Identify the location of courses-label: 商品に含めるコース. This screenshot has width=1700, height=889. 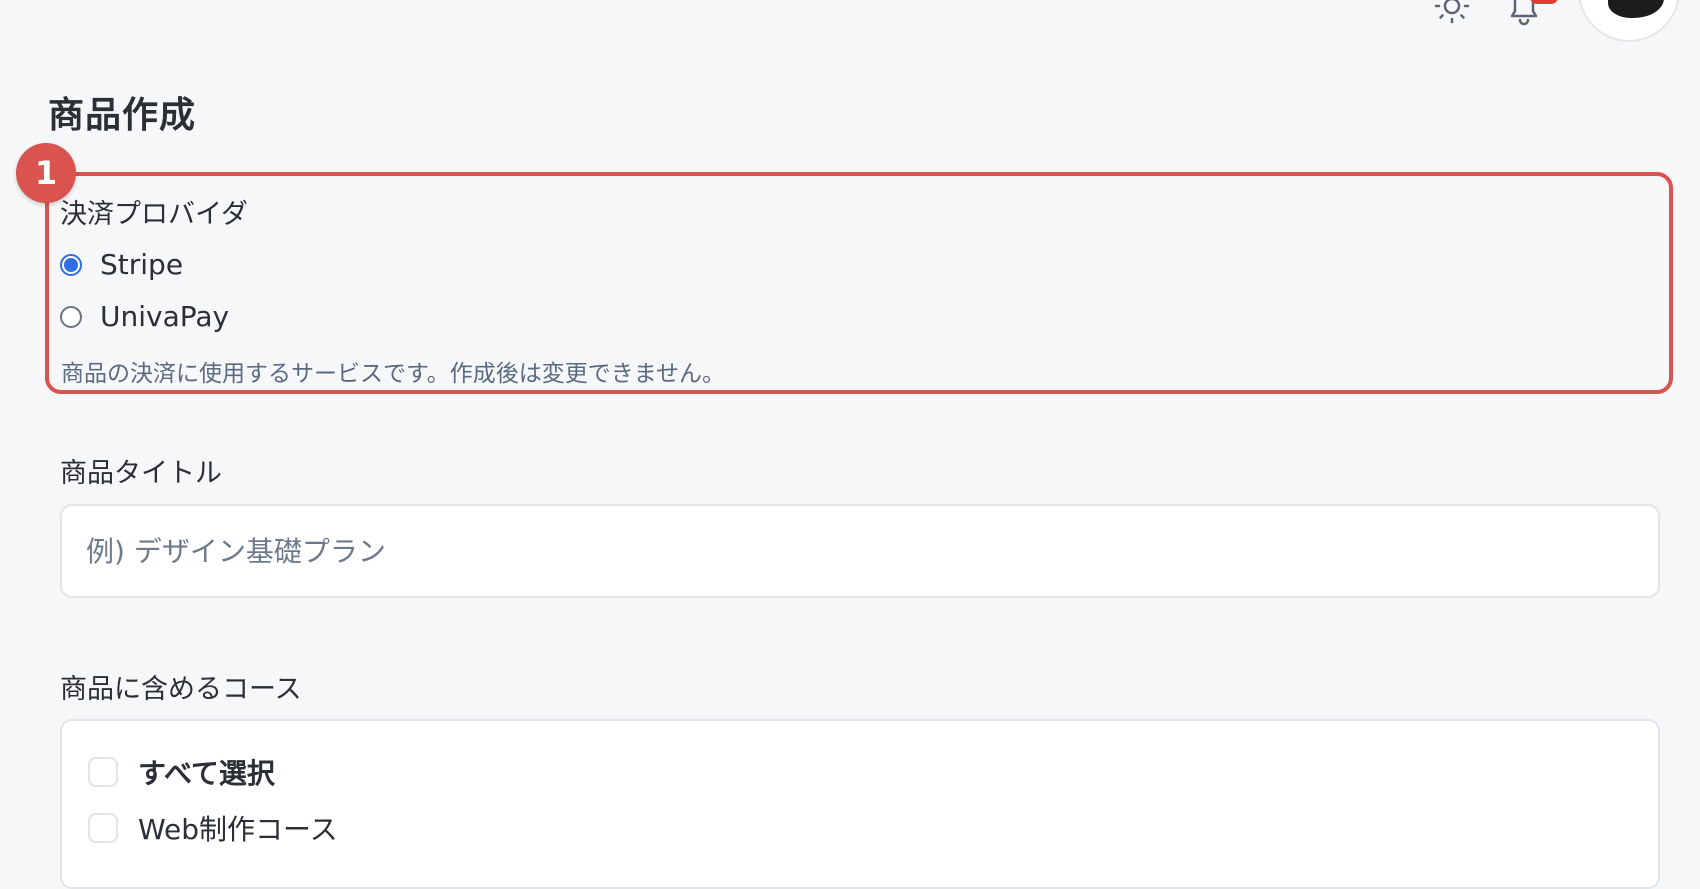
(181, 689).